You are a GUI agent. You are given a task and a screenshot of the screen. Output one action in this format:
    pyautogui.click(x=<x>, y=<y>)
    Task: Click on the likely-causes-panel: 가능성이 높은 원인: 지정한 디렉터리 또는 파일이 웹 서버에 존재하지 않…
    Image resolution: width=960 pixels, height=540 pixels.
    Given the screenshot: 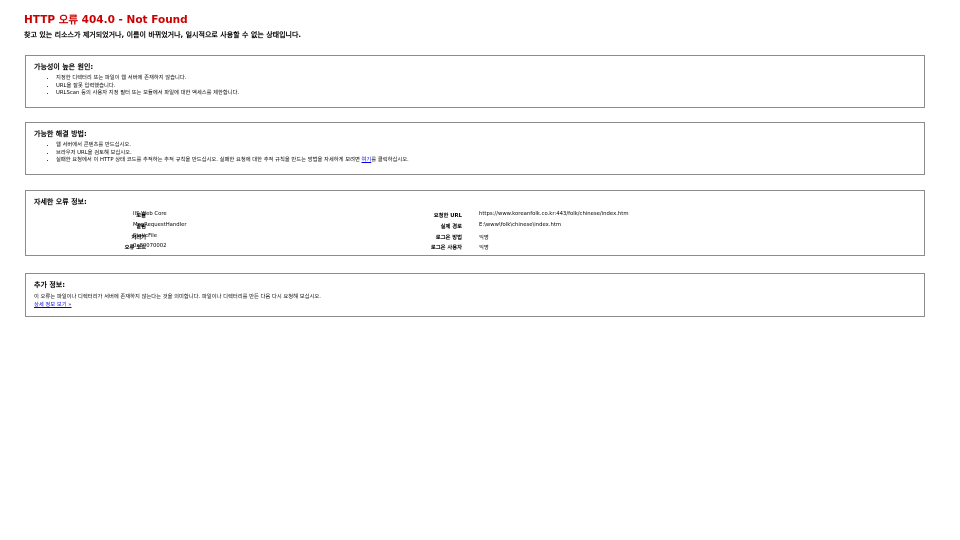 What is the action you would take?
    pyautogui.click(x=475, y=81)
    